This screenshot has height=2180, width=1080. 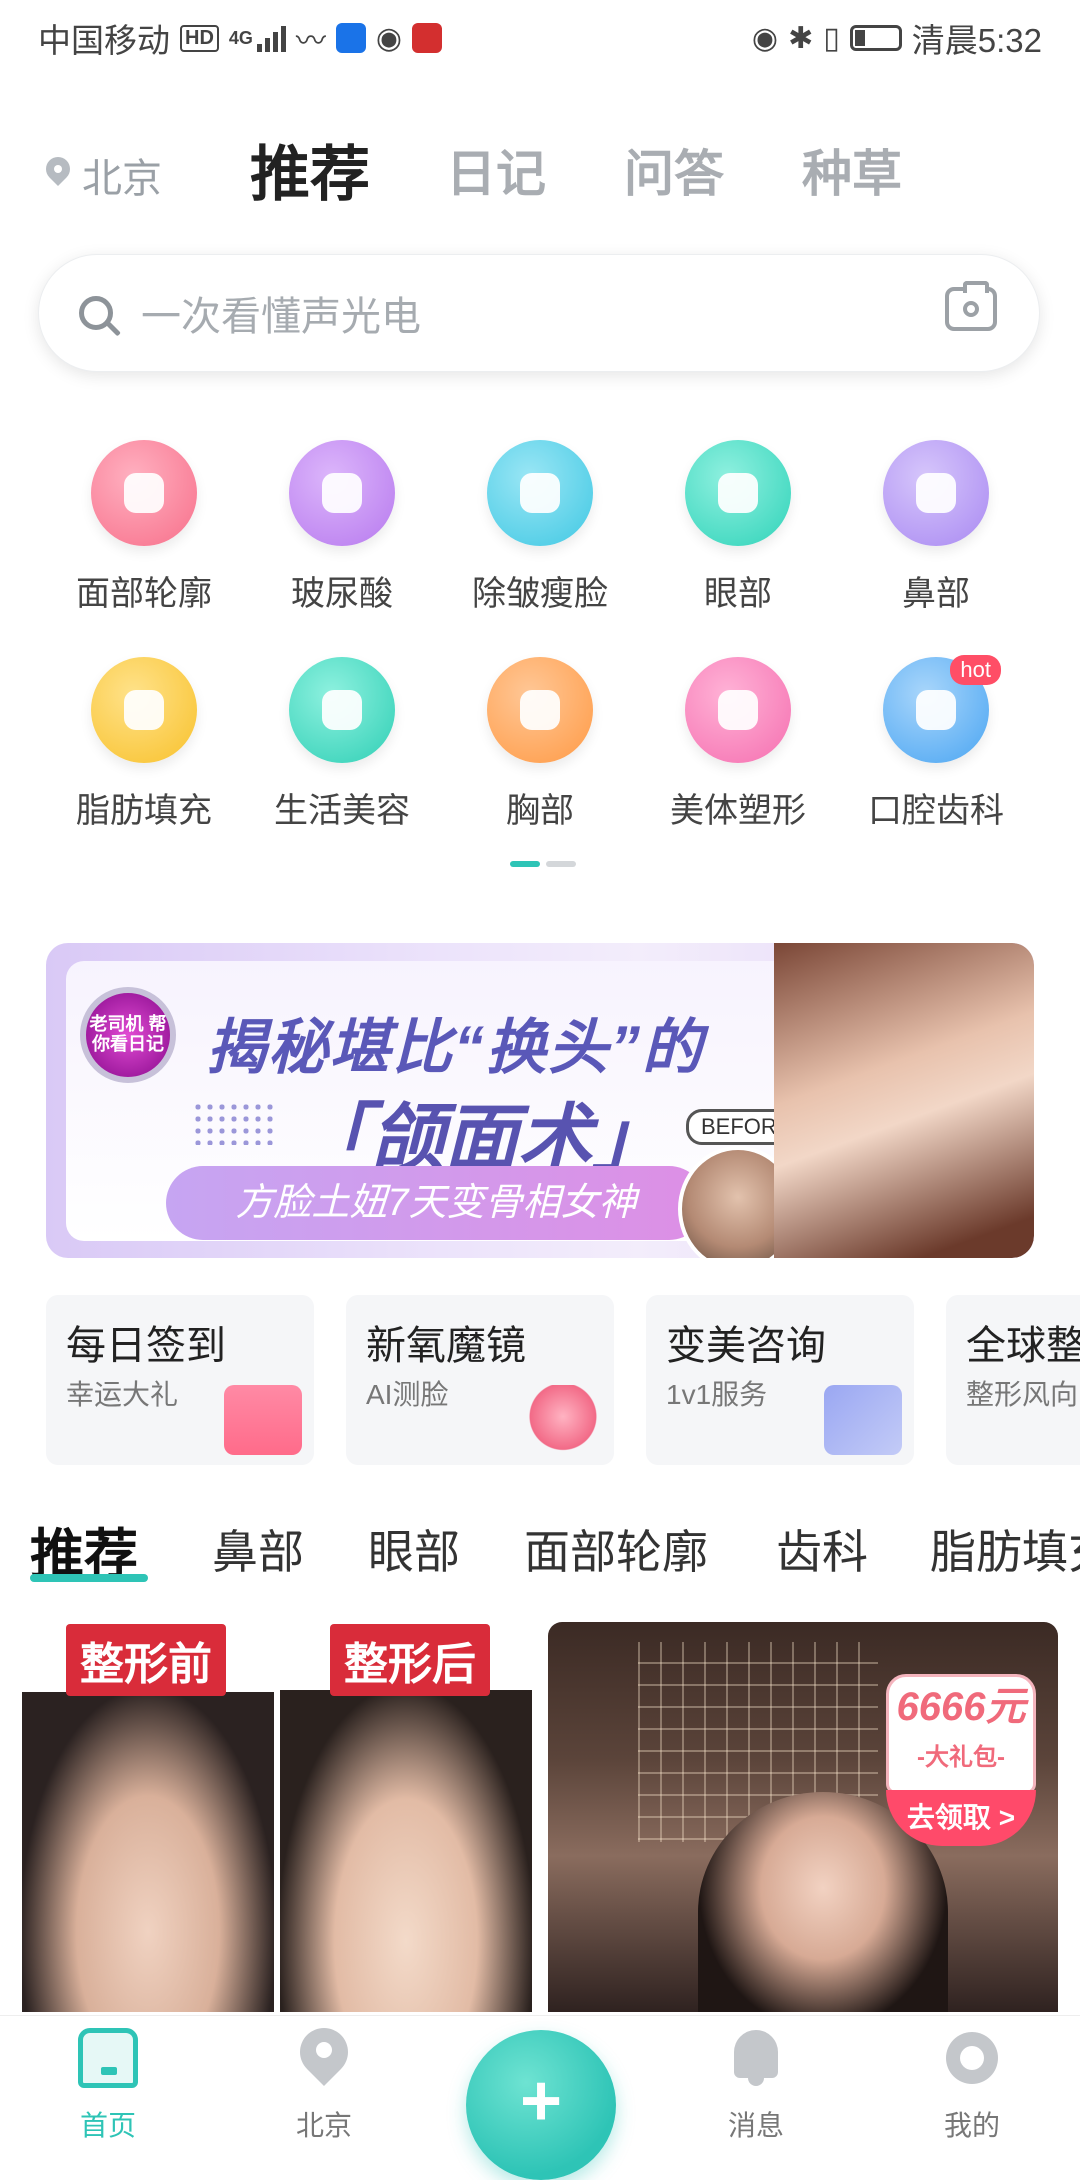 I want to click on gift-amount: 6666元, so click(x=961, y=1707).